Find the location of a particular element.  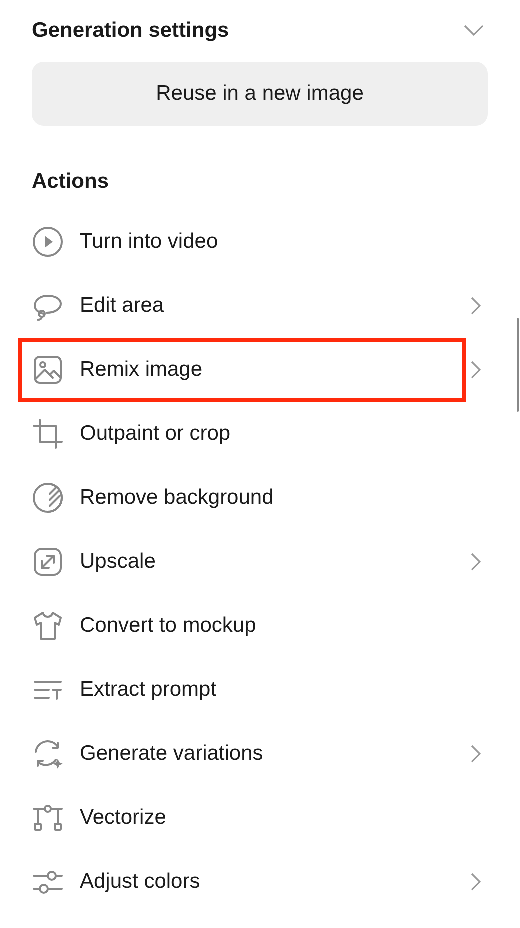

striped-circle-icon is located at coordinates (48, 498).